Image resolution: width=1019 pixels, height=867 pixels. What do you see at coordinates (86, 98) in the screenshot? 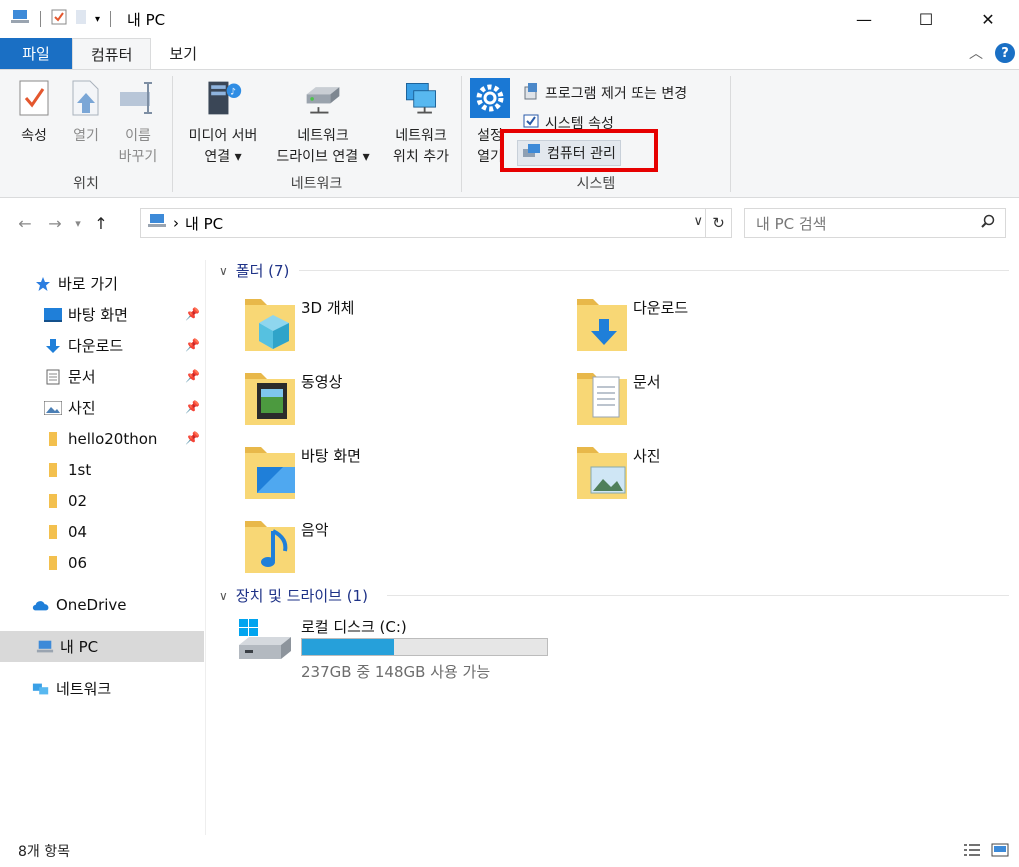
I see `open-icon` at bounding box center [86, 98].